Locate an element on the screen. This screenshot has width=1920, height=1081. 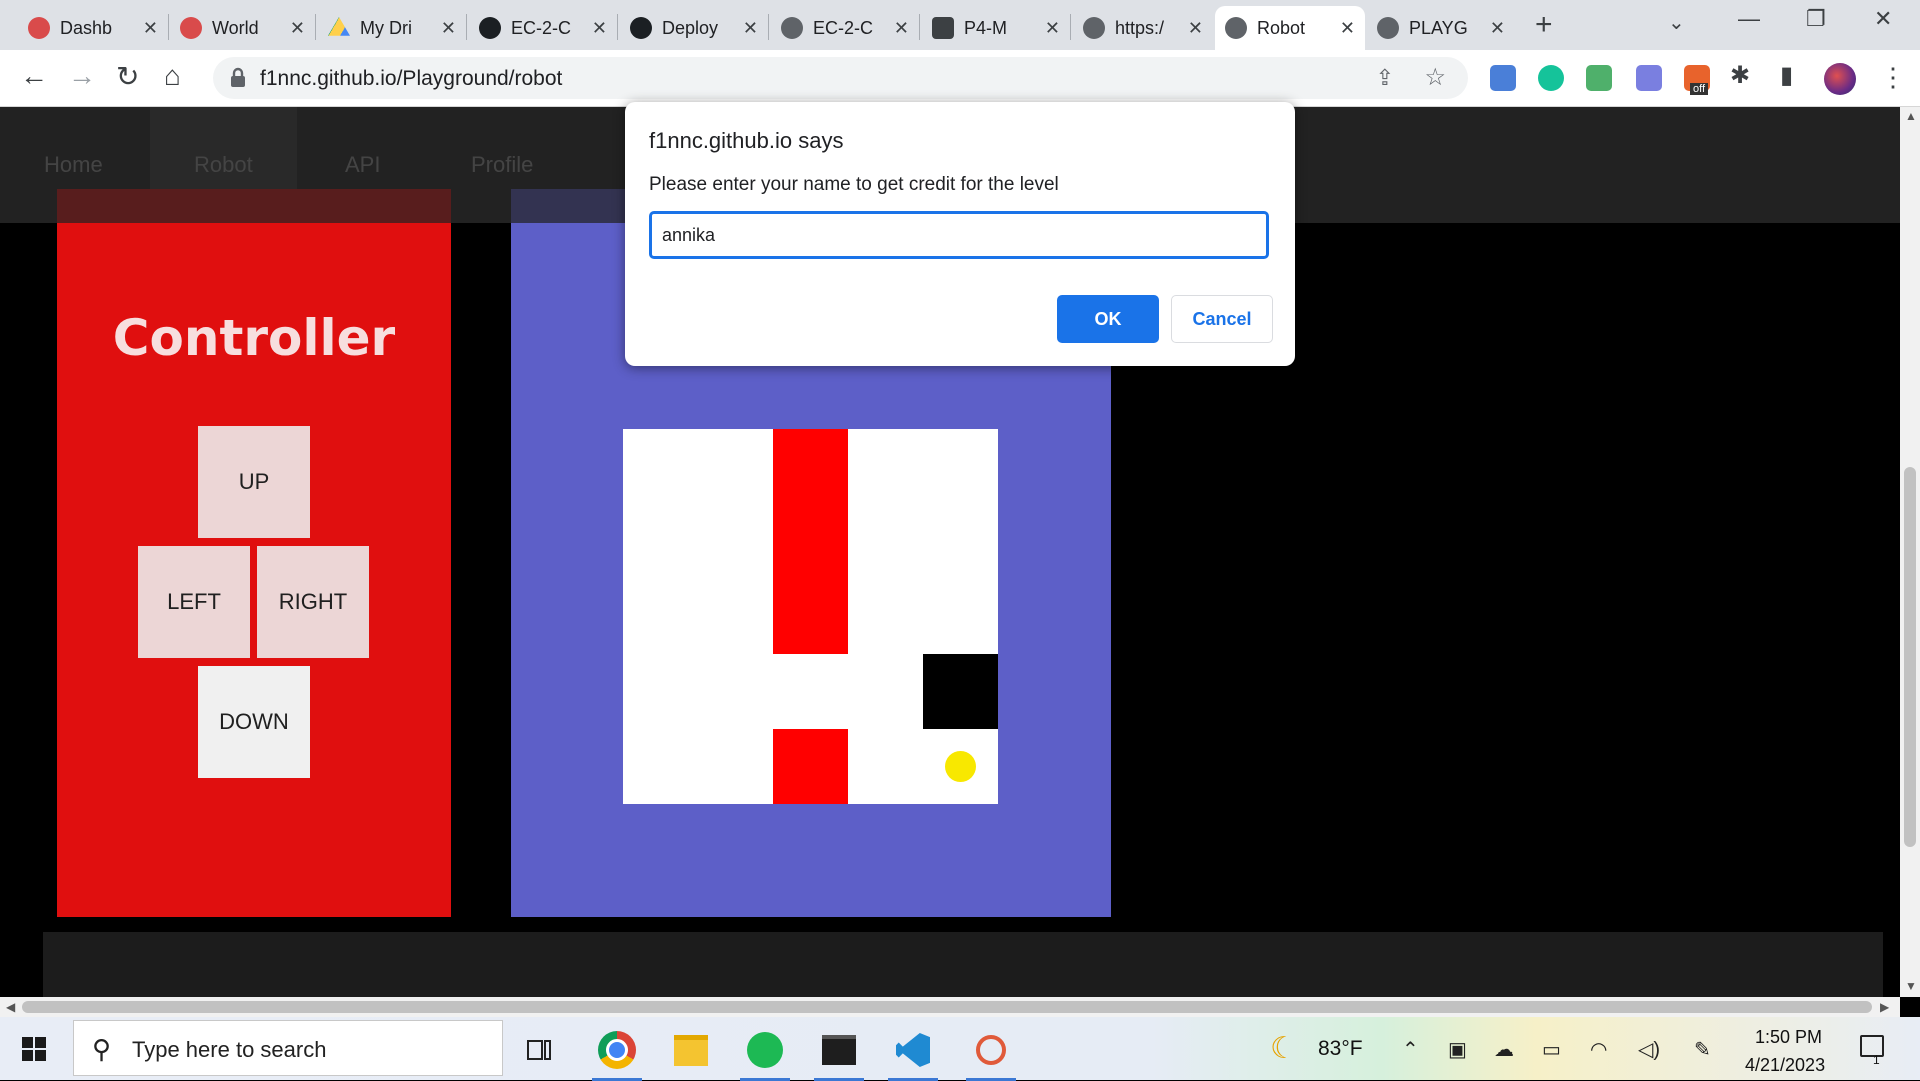
github-icon is located at coordinates (490, 28).